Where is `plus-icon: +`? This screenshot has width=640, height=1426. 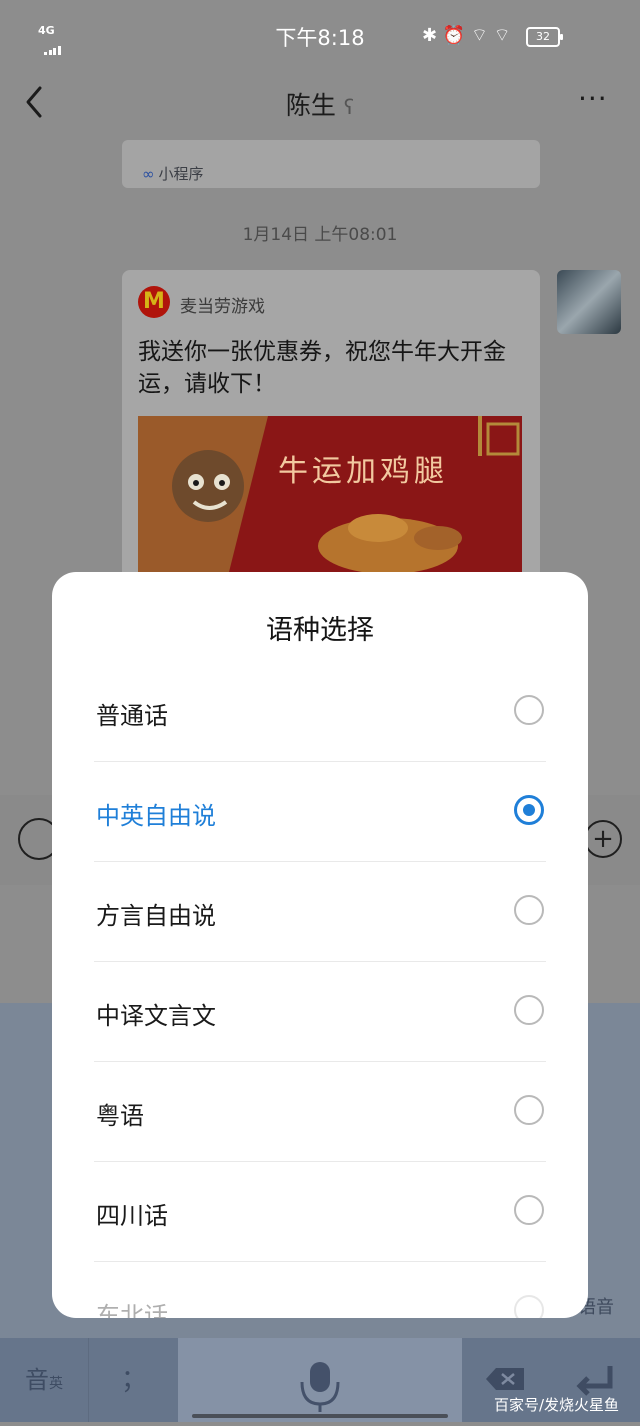
plus-icon: + is located at coordinates (603, 839).